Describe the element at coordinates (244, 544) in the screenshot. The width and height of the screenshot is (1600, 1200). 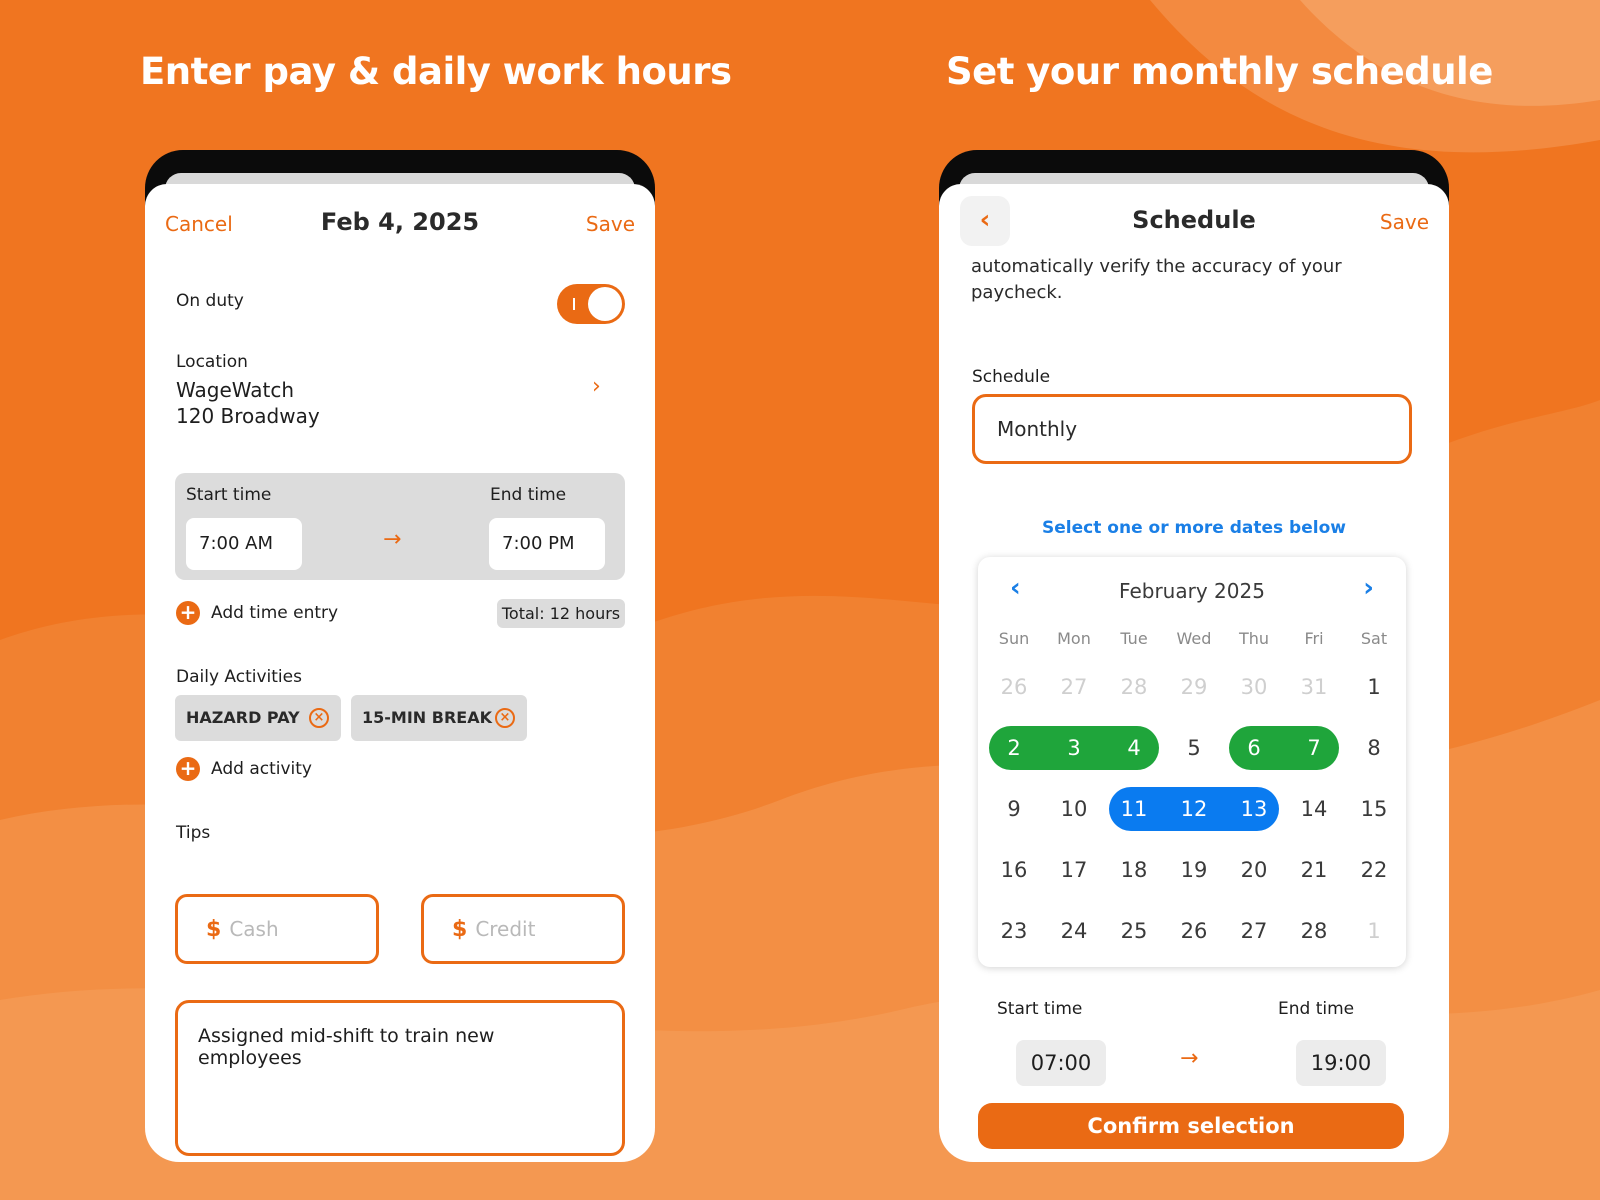
I see `start-time-field: 7:00 AM` at that location.